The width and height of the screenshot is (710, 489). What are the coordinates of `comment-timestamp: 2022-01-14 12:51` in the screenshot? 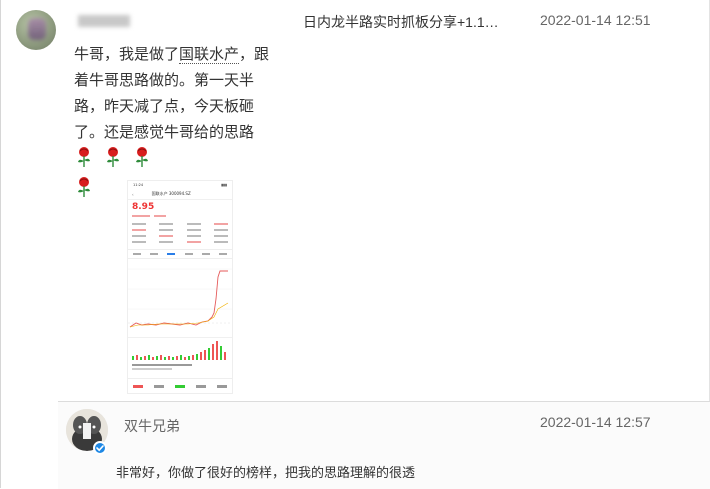 It's located at (595, 20).